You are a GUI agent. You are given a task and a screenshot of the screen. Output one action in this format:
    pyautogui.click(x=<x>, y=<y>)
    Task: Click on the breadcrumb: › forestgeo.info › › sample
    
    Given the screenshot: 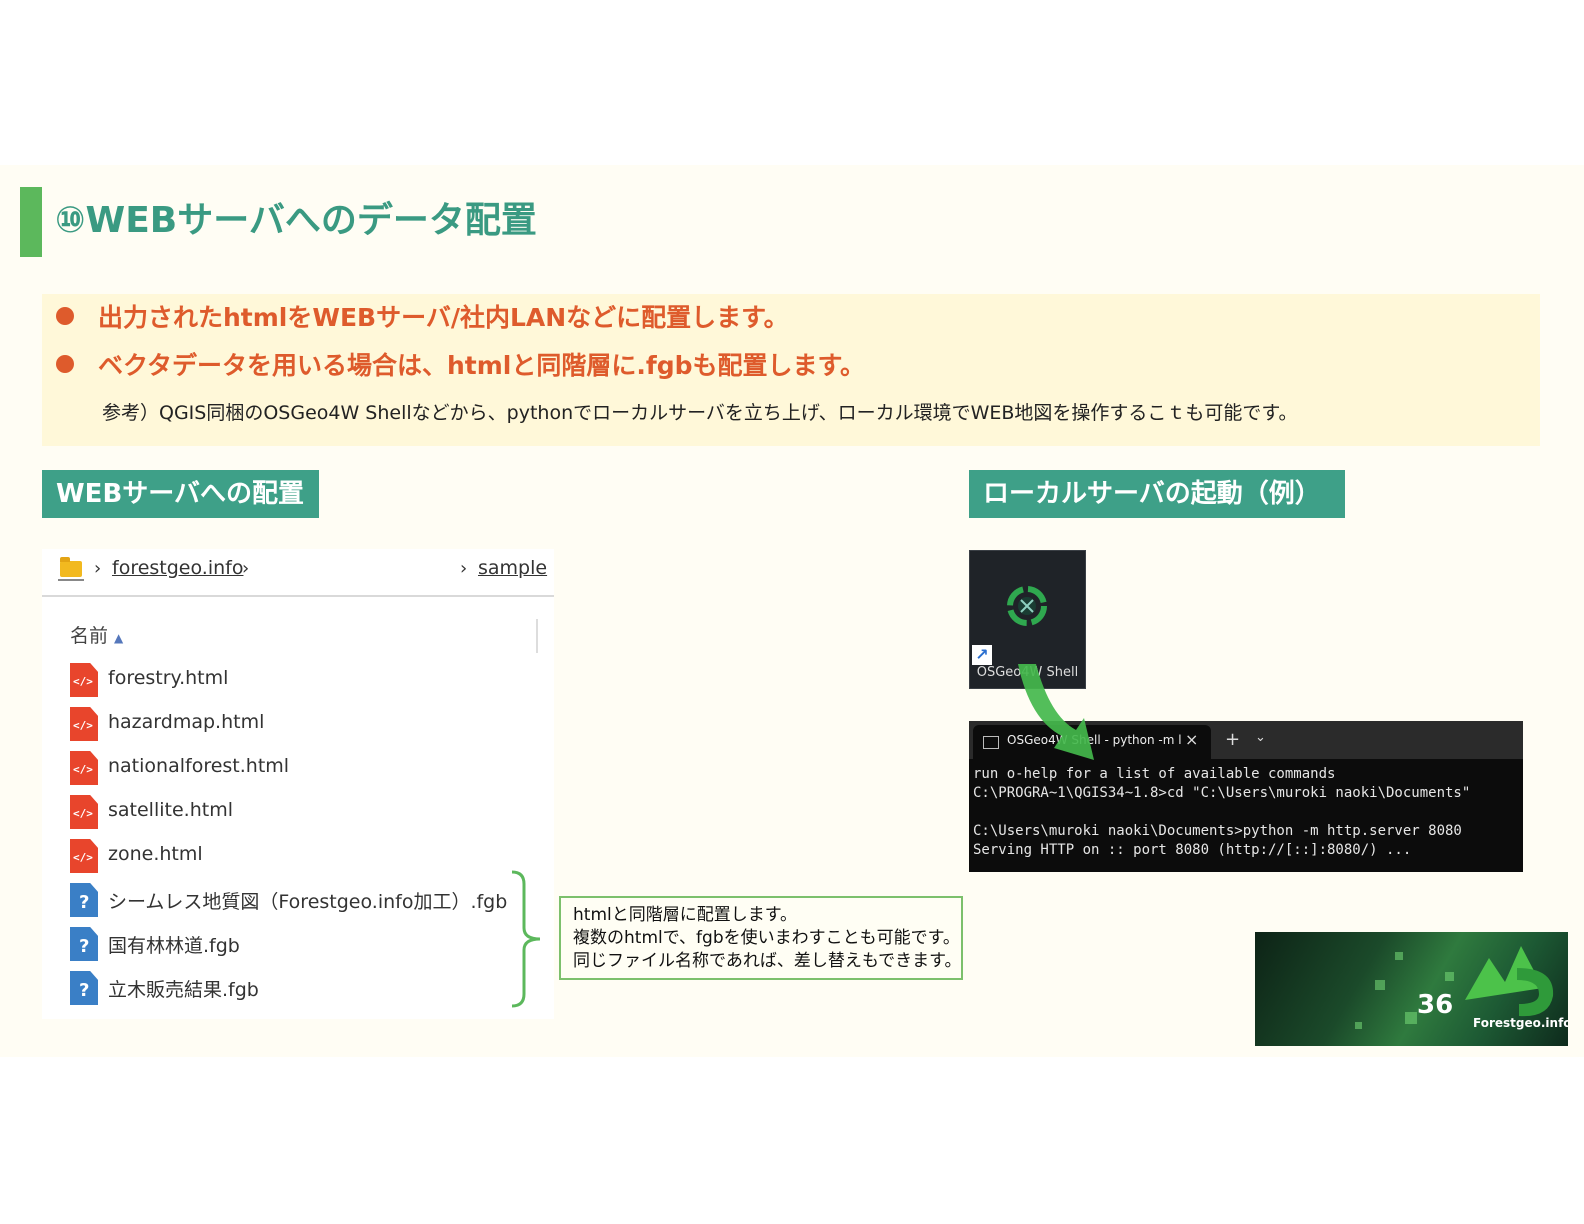 What is the action you would take?
    pyautogui.click(x=298, y=573)
    